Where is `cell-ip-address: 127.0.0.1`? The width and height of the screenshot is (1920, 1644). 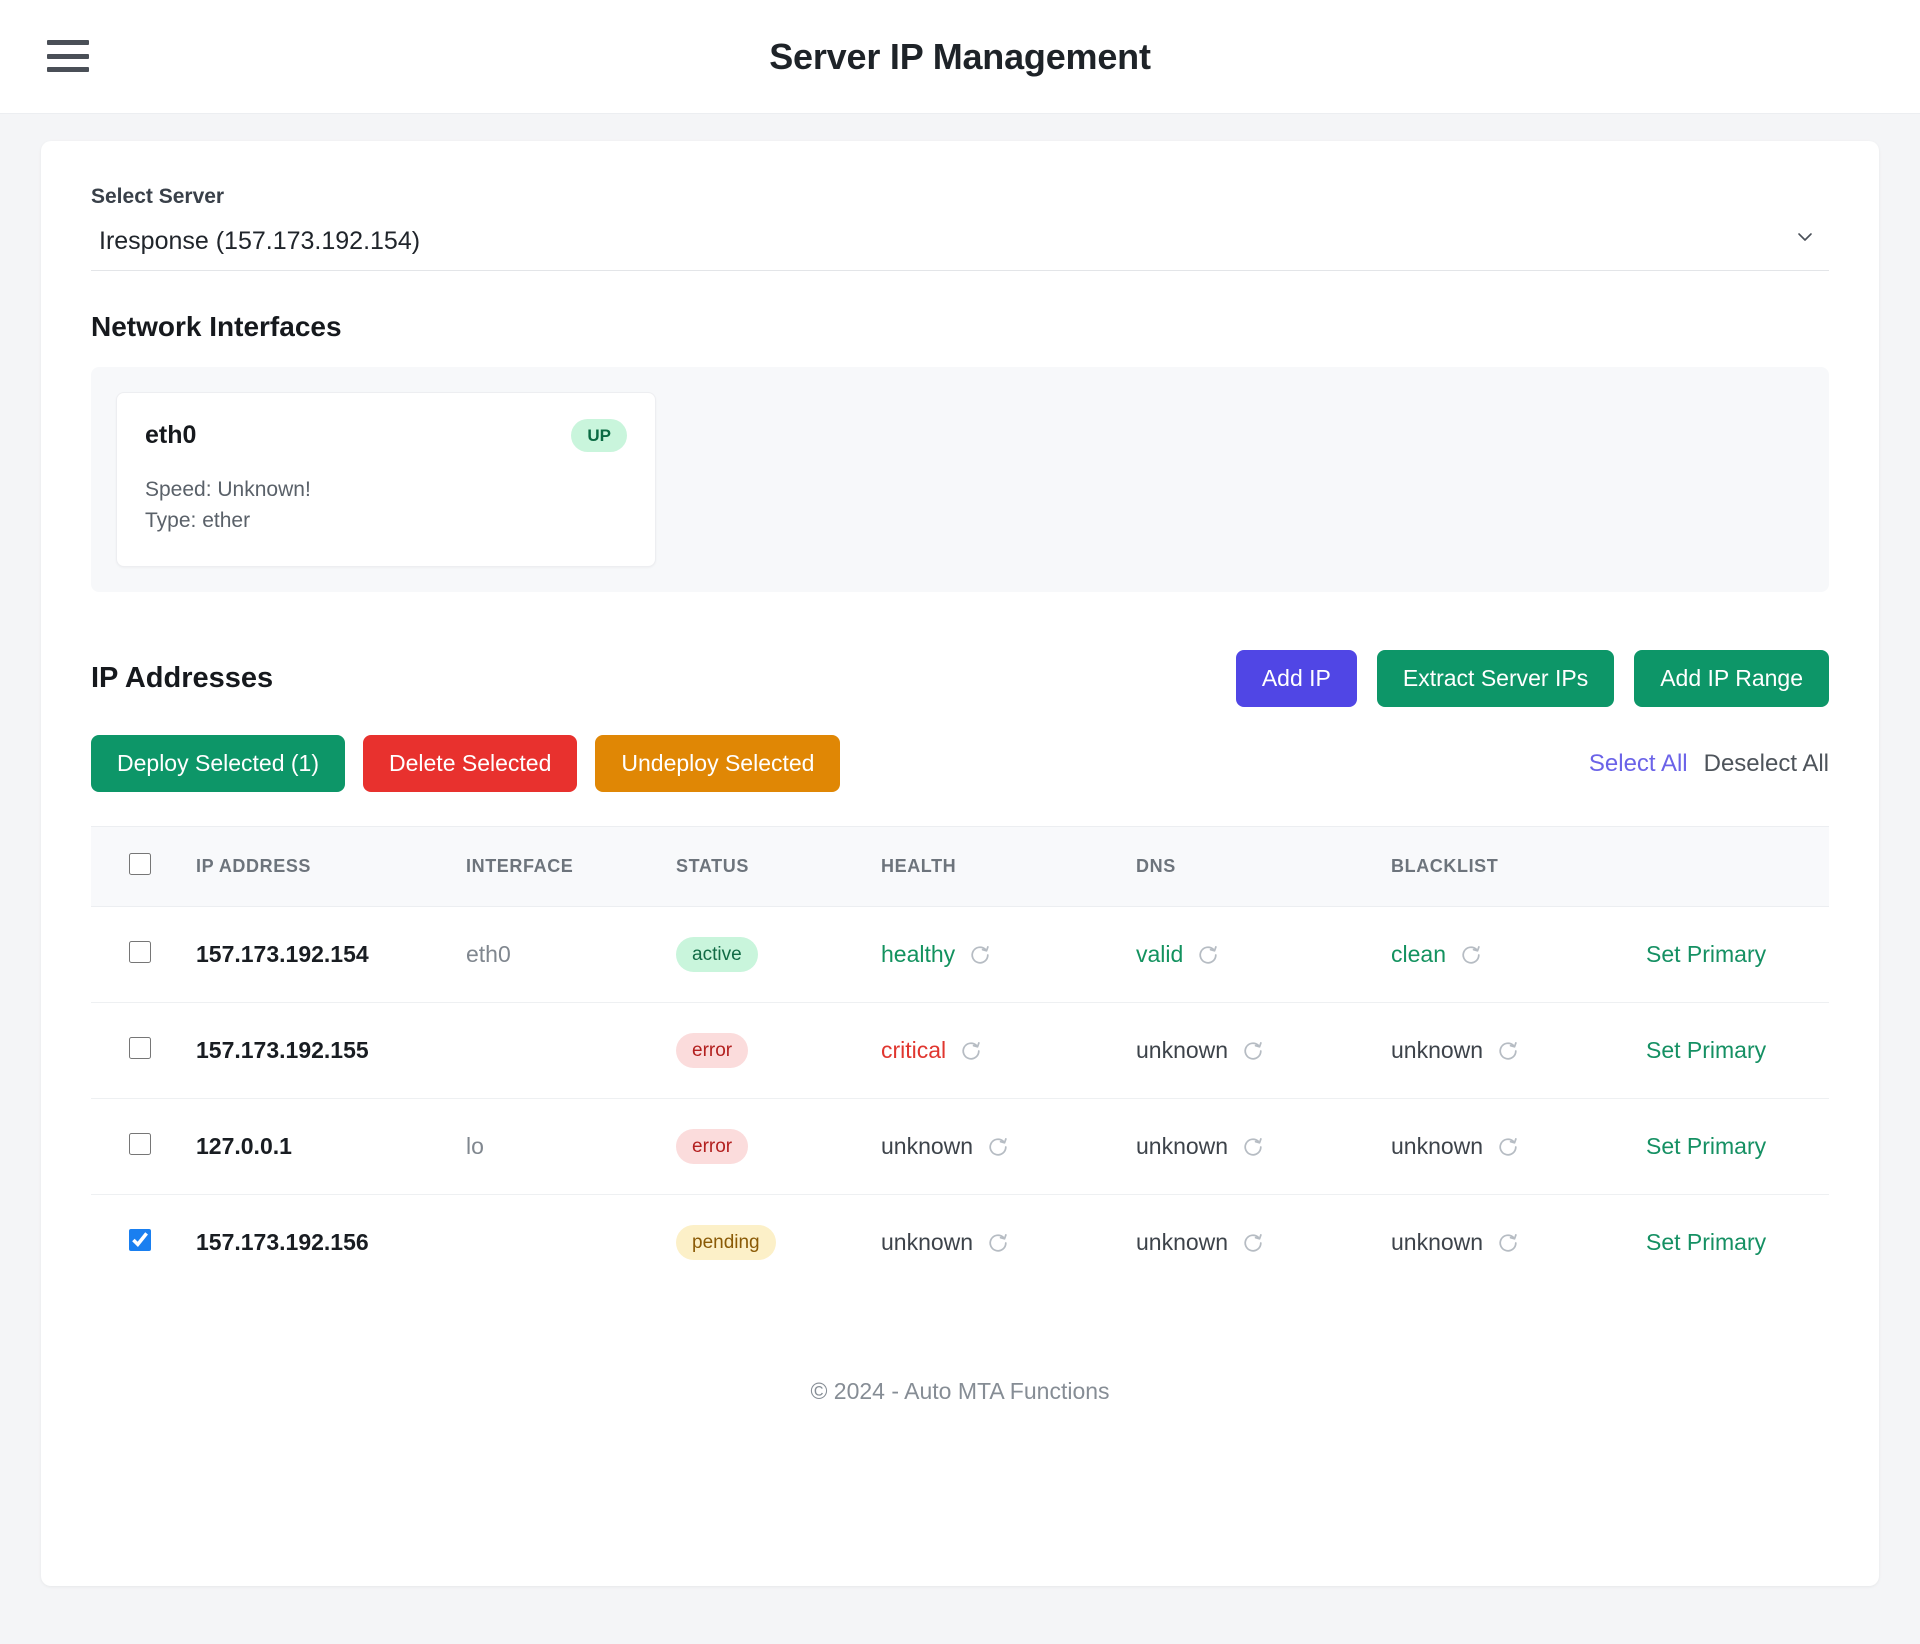 cell-ip-address: 127.0.0.1 is located at coordinates (331, 1147).